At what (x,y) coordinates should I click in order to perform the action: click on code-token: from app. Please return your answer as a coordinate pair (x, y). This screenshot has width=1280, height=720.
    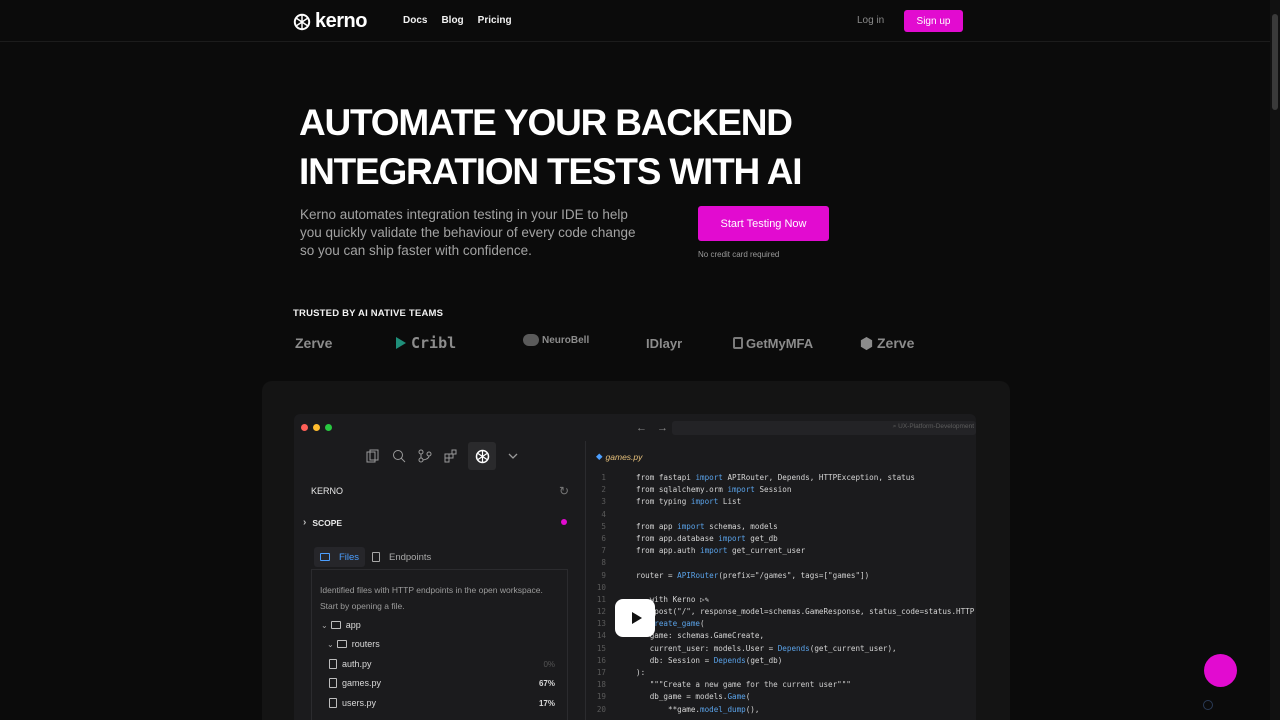
    Looking at the image, I should click on (657, 526).